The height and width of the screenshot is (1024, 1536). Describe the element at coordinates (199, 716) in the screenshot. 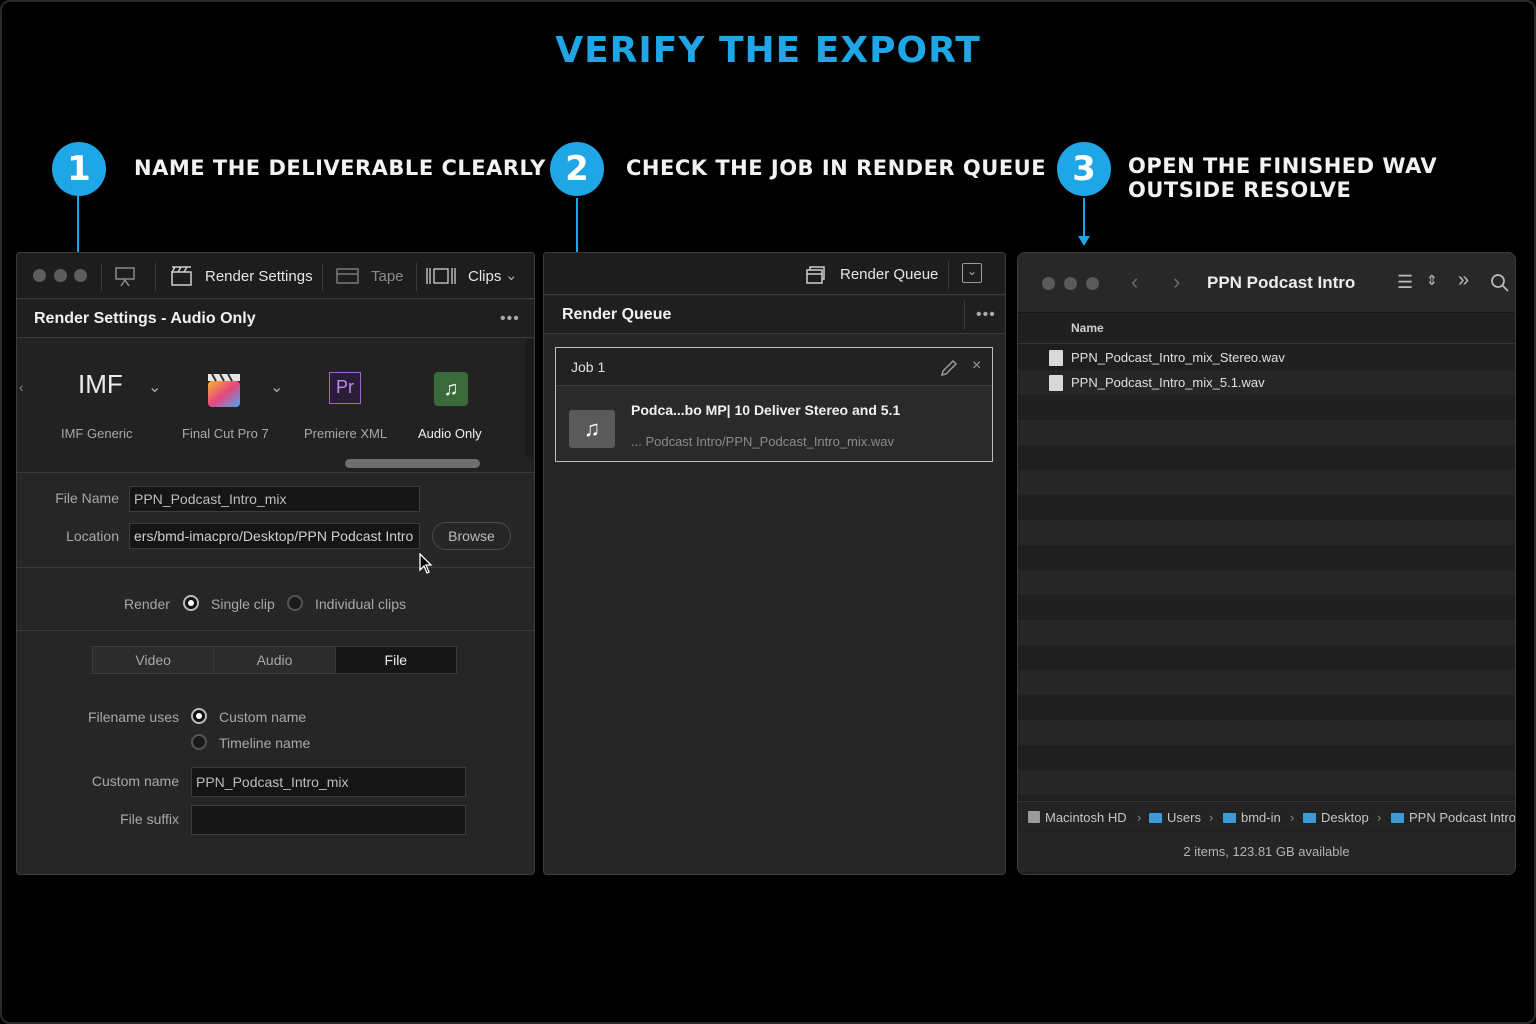

I see `custom-name-radio` at that location.